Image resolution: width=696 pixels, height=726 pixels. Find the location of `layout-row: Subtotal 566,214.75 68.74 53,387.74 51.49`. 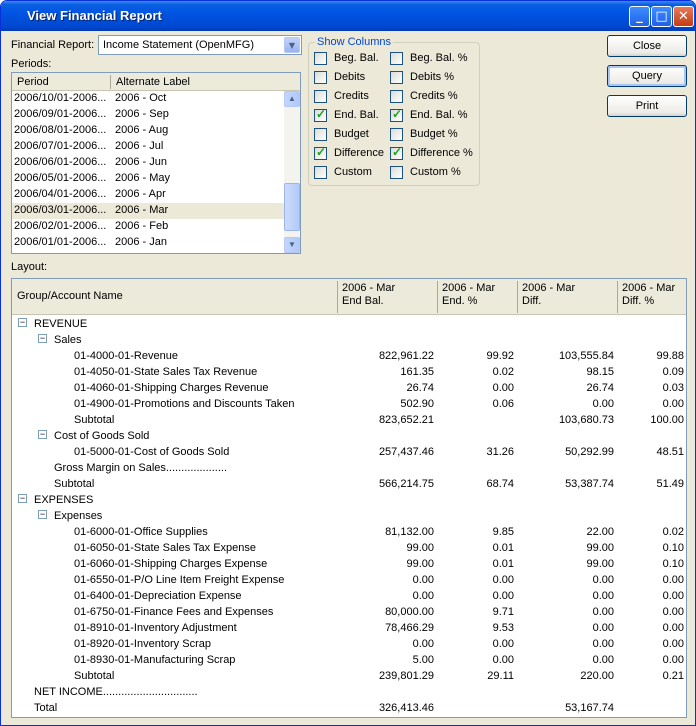

layout-row: Subtotal 566,214.75 68.74 53,387.74 51.49 is located at coordinates (349, 485).